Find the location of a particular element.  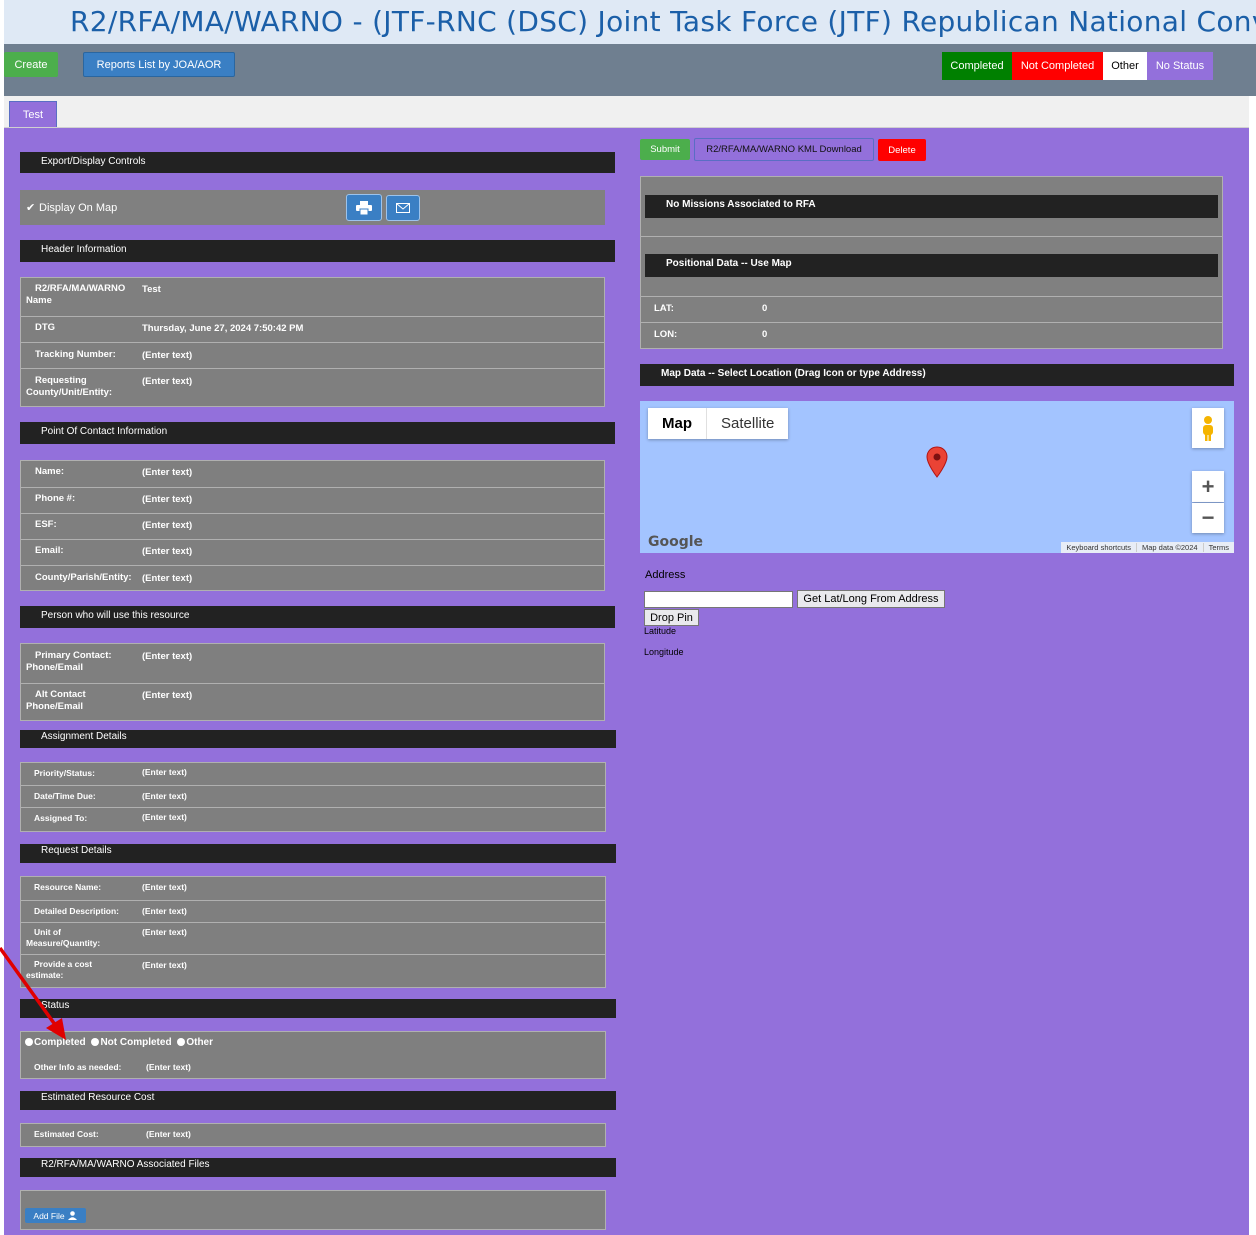

latitude-label: Latitude is located at coordinates (660, 631).